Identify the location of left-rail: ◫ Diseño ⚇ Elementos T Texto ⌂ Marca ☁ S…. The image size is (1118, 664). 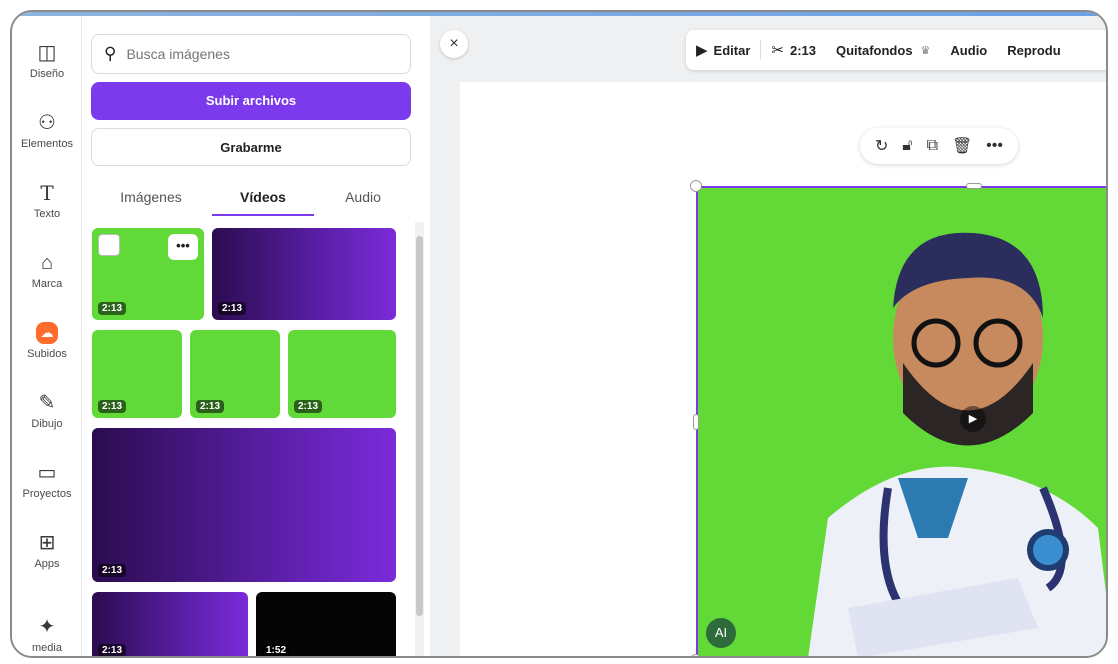
(47, 336).